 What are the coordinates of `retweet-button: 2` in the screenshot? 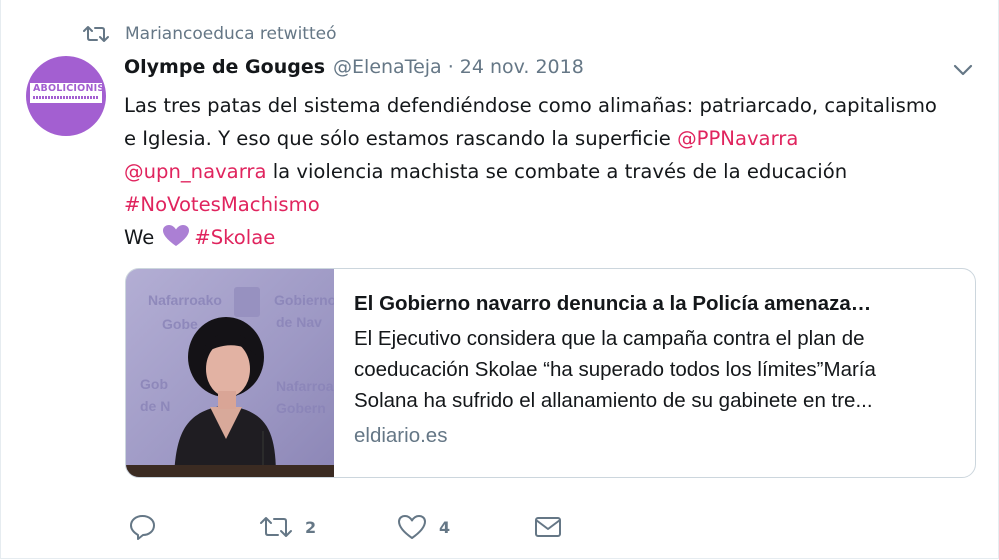 It's located at (287, 527).